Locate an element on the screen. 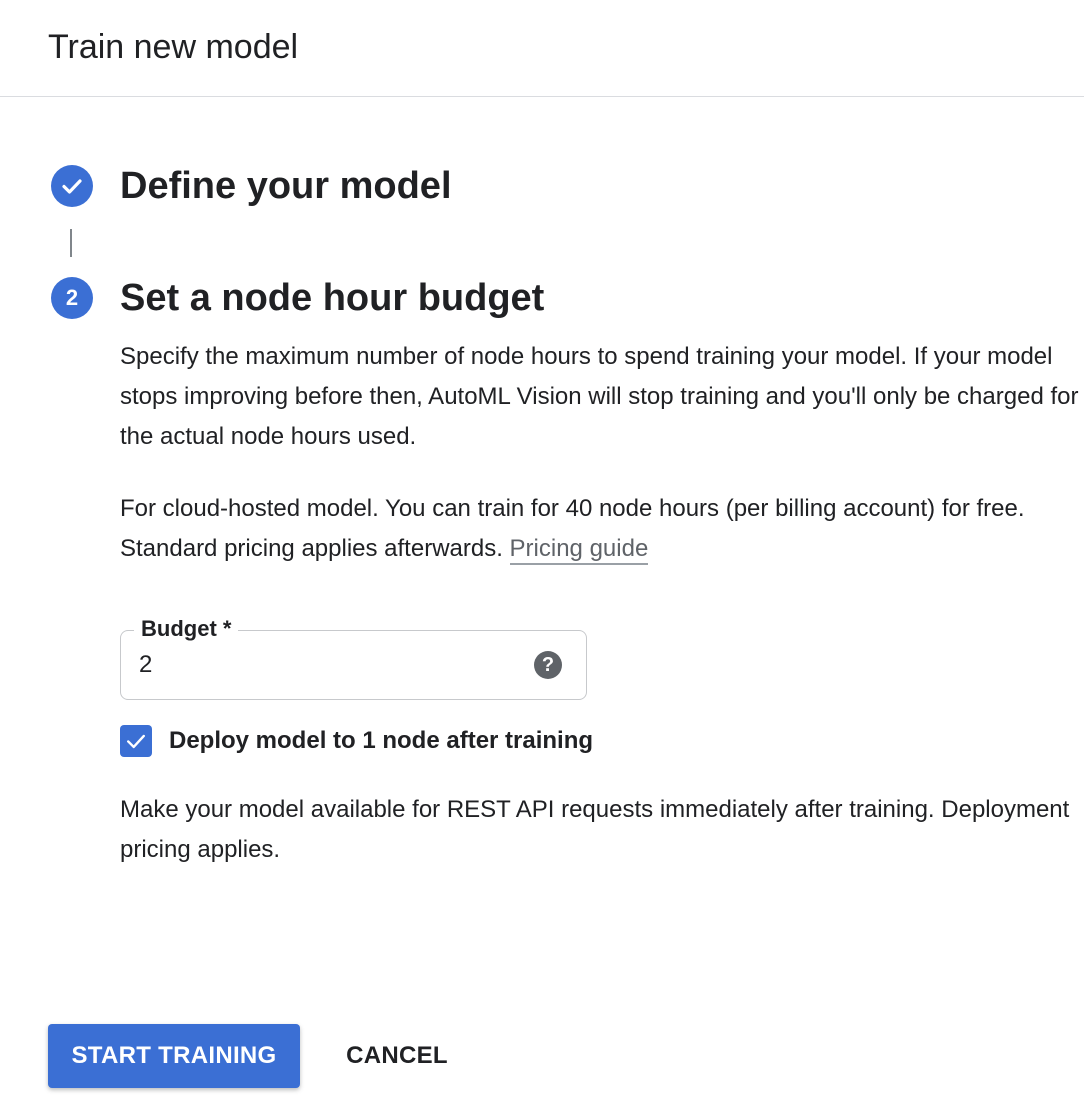  step-1-title: Define your model is located at coordinates (286, 186).